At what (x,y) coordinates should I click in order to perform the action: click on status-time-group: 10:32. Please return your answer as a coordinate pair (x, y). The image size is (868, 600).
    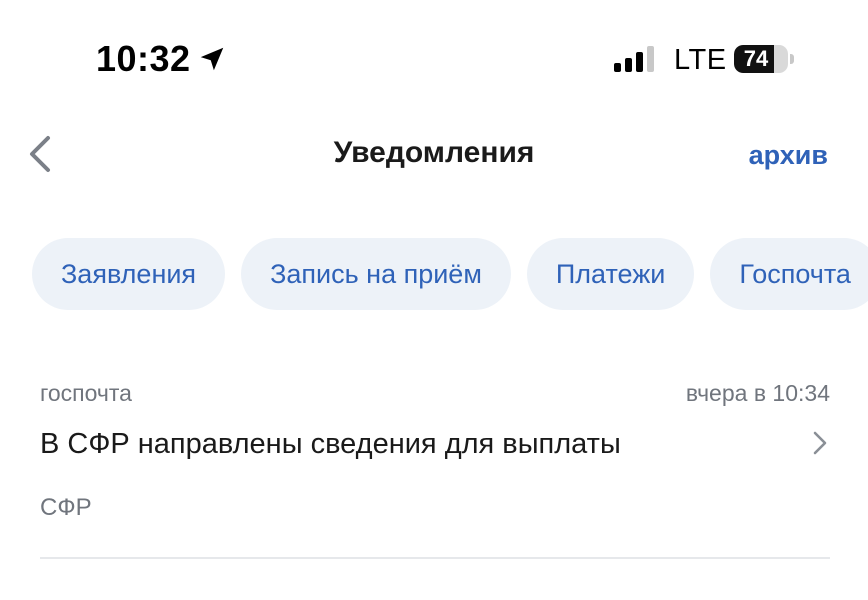
    Looking at the image, I should click on (161, 59).